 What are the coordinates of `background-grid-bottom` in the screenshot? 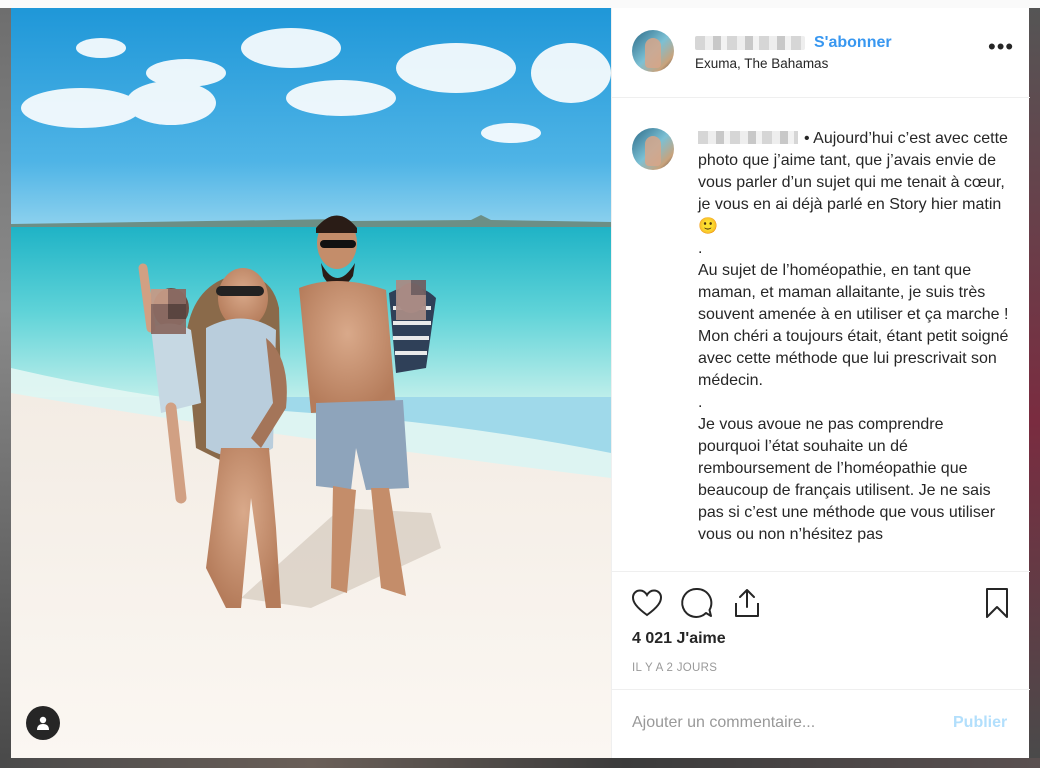 It's located at (520, 763).